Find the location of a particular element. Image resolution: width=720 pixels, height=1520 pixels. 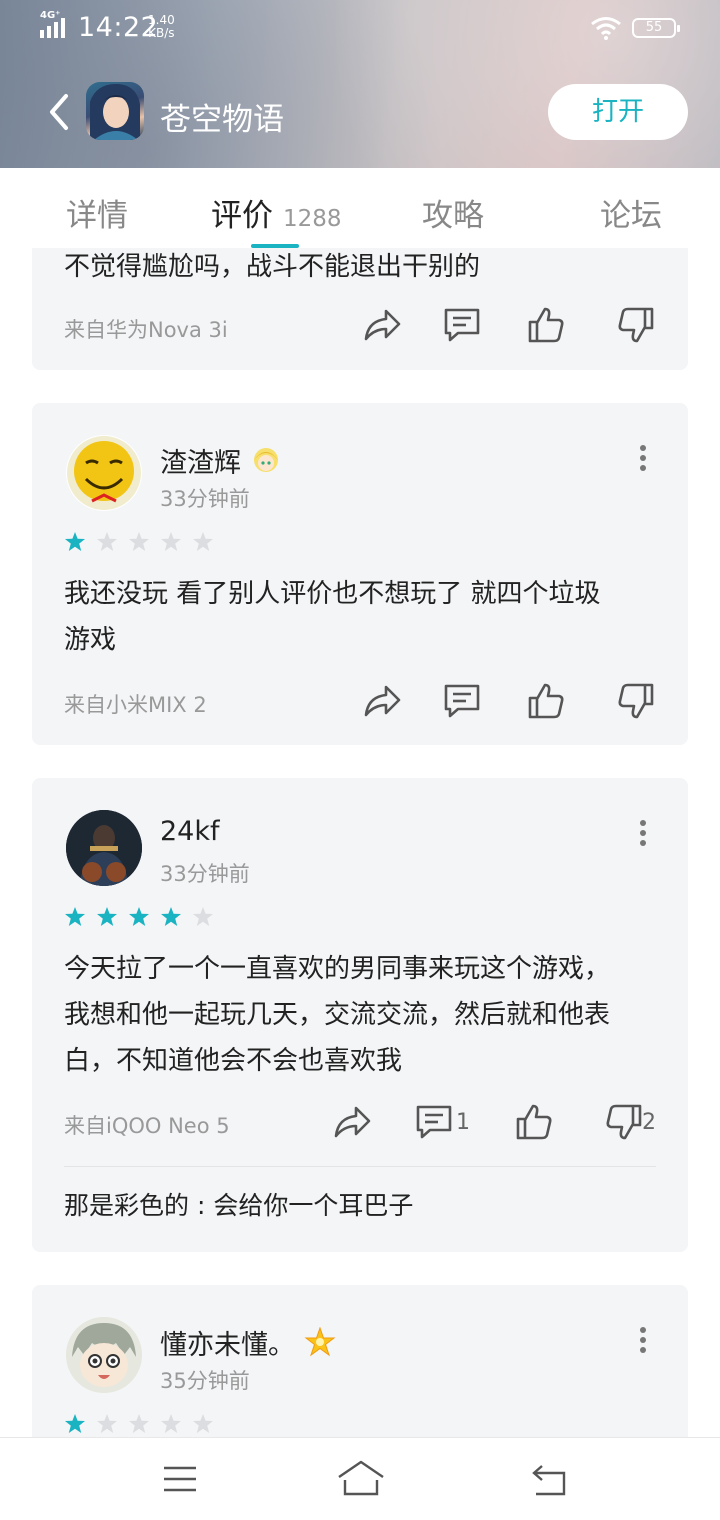

open-app-button: 打开 is located at coordinates (618, 112).